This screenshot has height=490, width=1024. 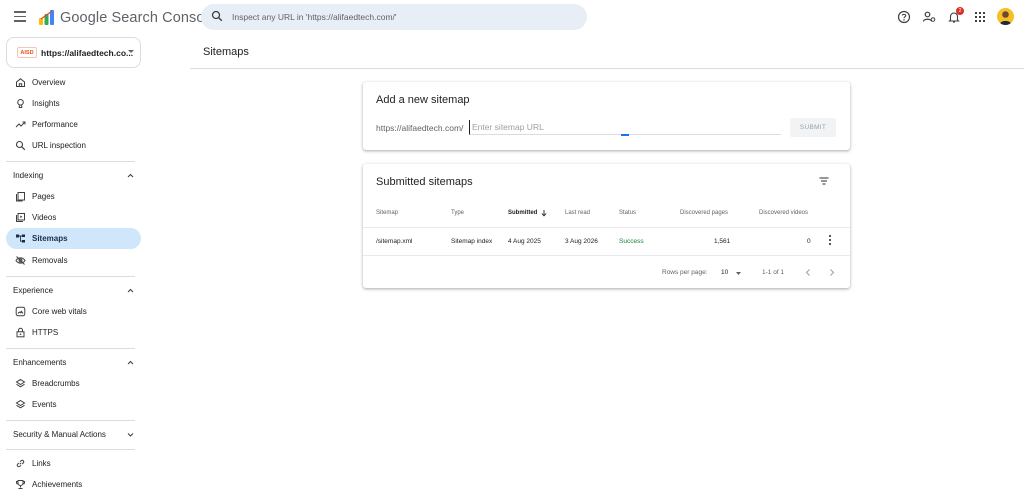 I want to click on submit-button: SUBMIT, so click(x=813, y=127).